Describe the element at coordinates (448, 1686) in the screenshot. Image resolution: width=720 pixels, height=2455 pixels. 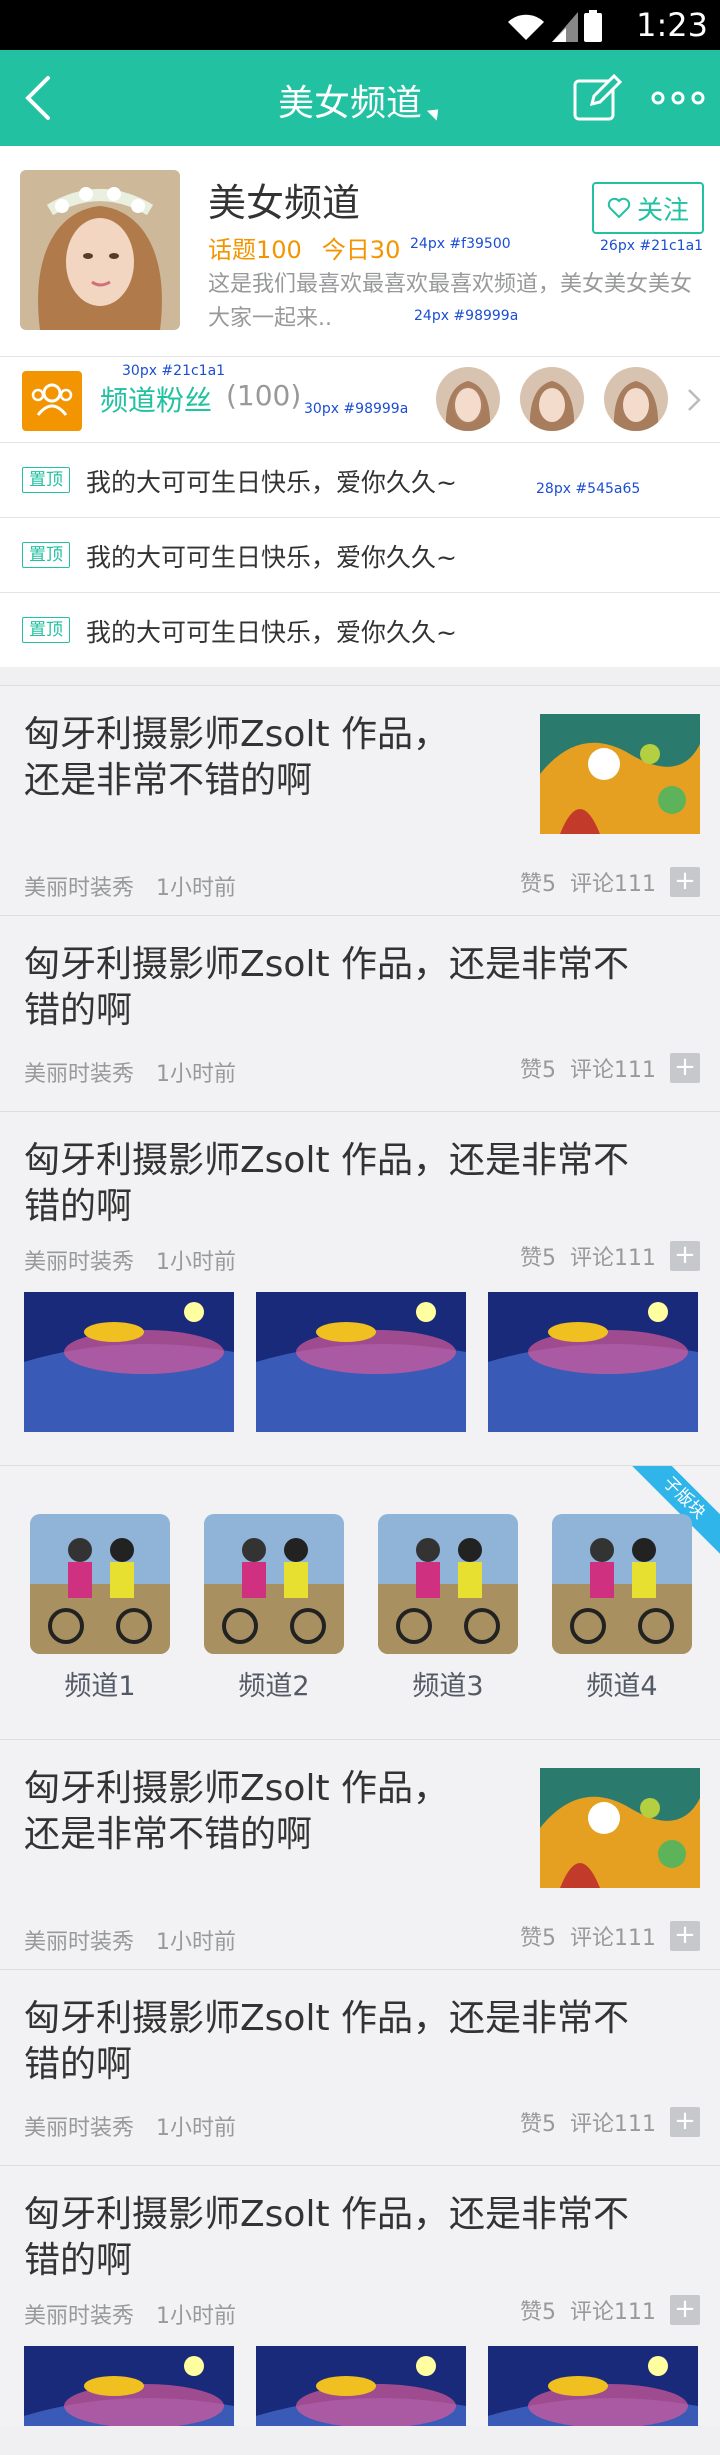
I see `sub-board-name: 频道3` at that location.